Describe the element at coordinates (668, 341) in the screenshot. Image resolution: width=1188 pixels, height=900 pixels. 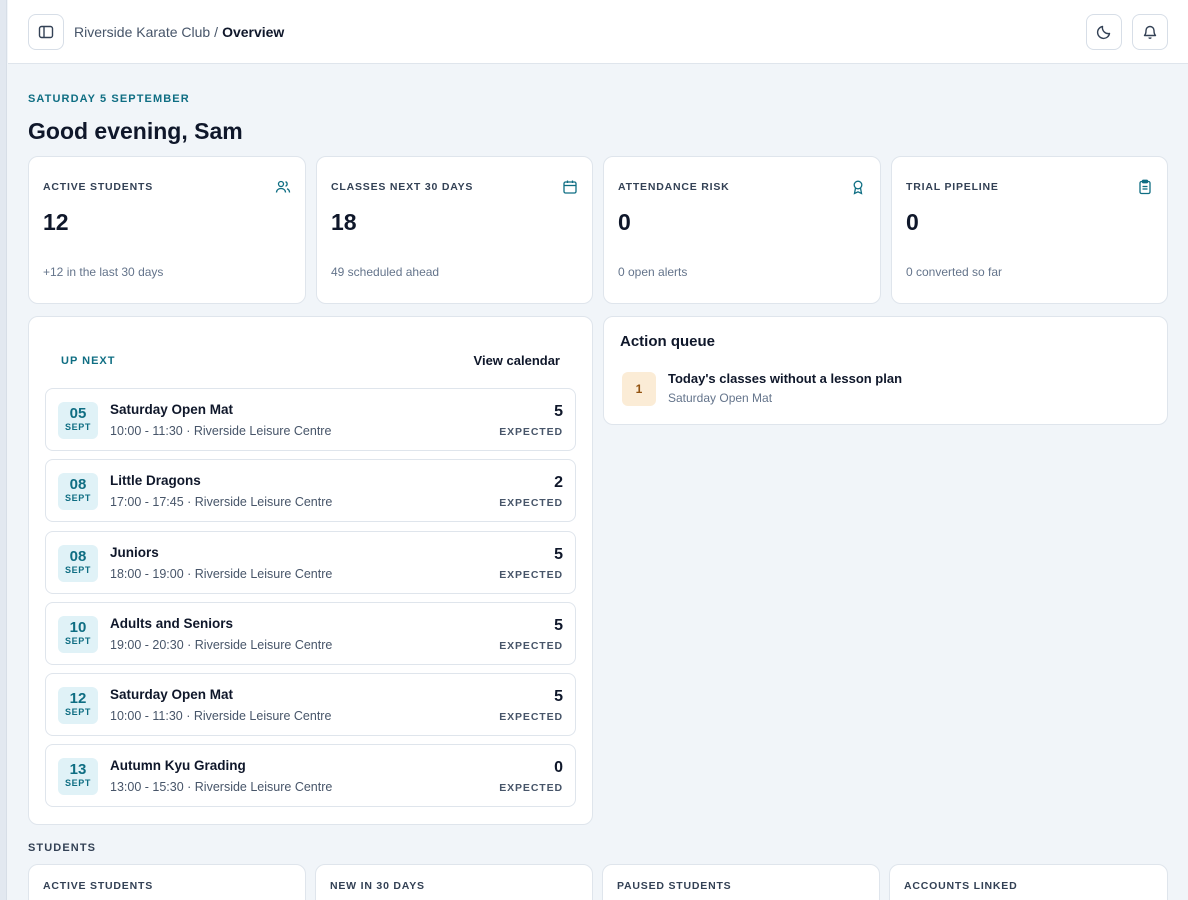
I see `action-queue-heading: Action queue` at that location.